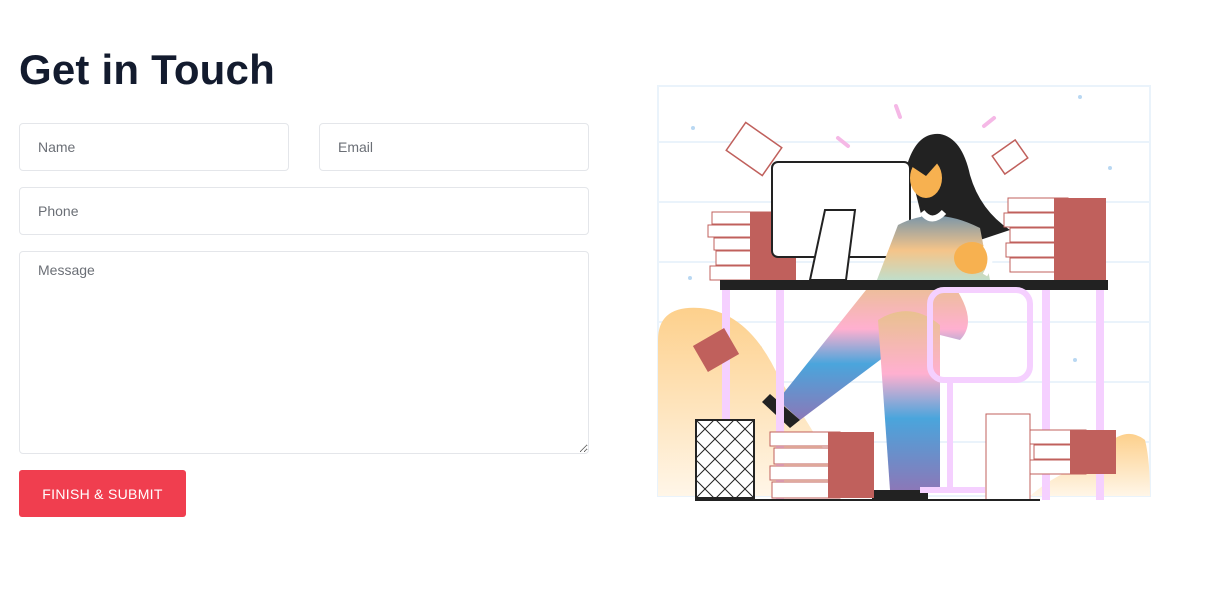 This screenshot has height=601, width=1231. I want to click on email-input, so click(454, 147).